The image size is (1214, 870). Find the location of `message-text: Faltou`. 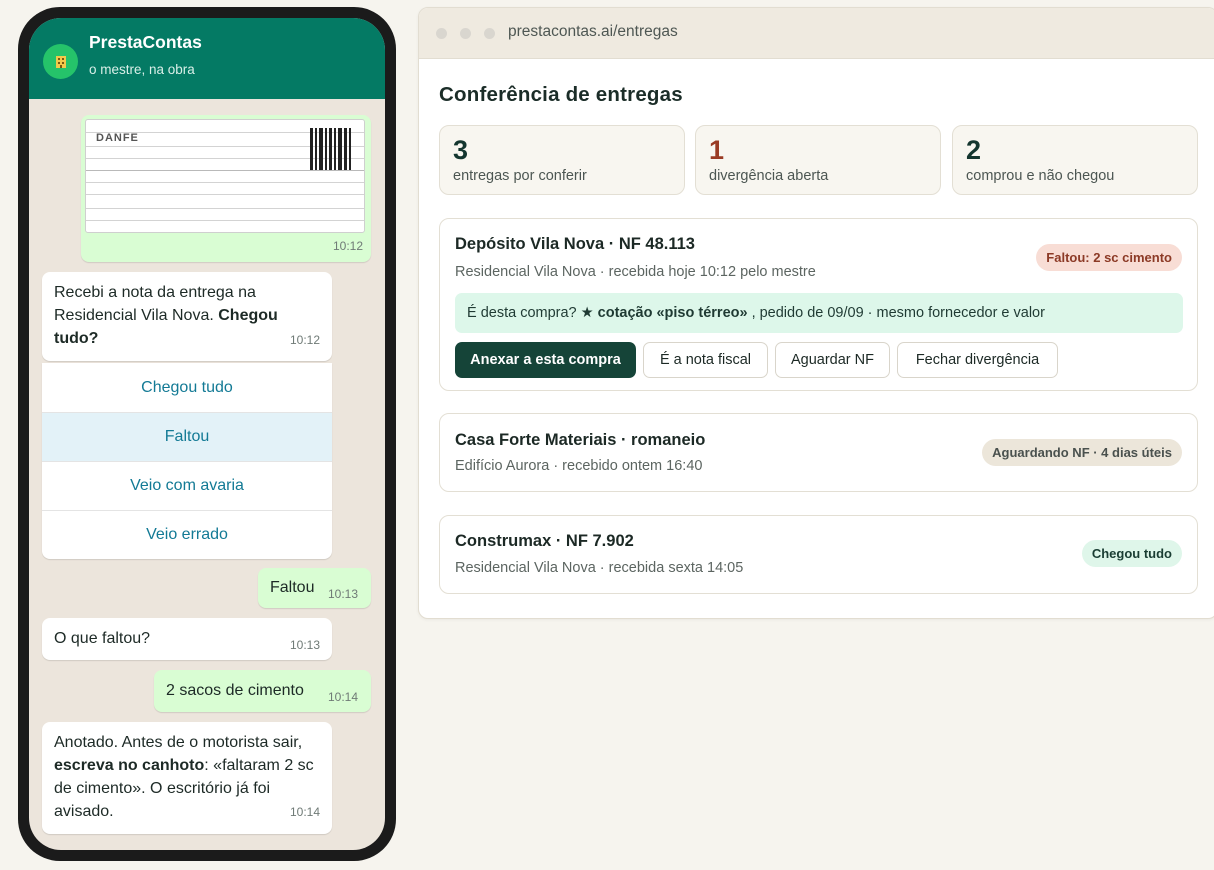

message-text: Faltou is located at coordinates (292, 587).